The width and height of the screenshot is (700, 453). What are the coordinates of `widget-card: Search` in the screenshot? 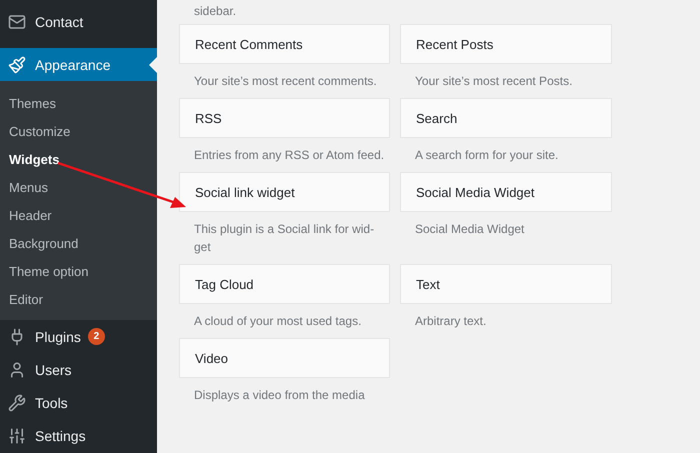 It's located at (506, 118).